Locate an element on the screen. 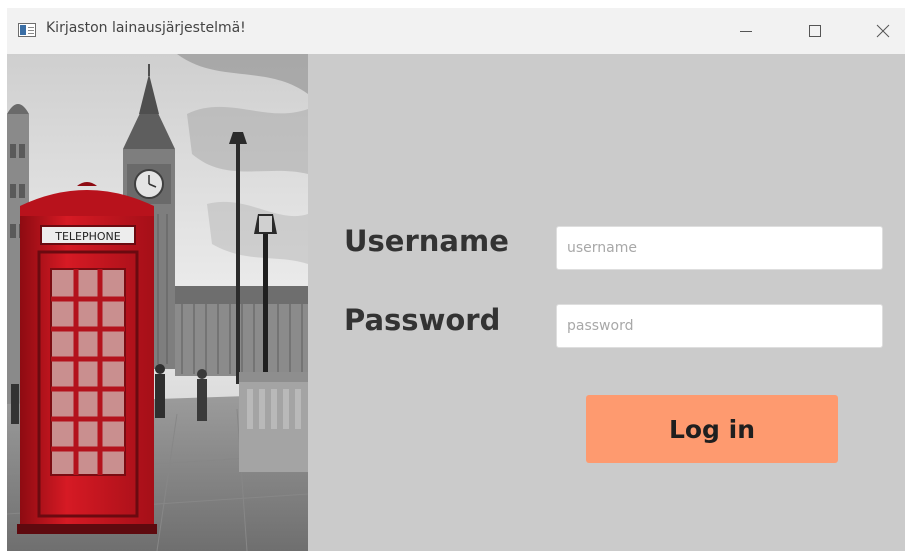 The width and height of the screenshot is (909, 551). password-label: Password is located at coordinates (422, 320).